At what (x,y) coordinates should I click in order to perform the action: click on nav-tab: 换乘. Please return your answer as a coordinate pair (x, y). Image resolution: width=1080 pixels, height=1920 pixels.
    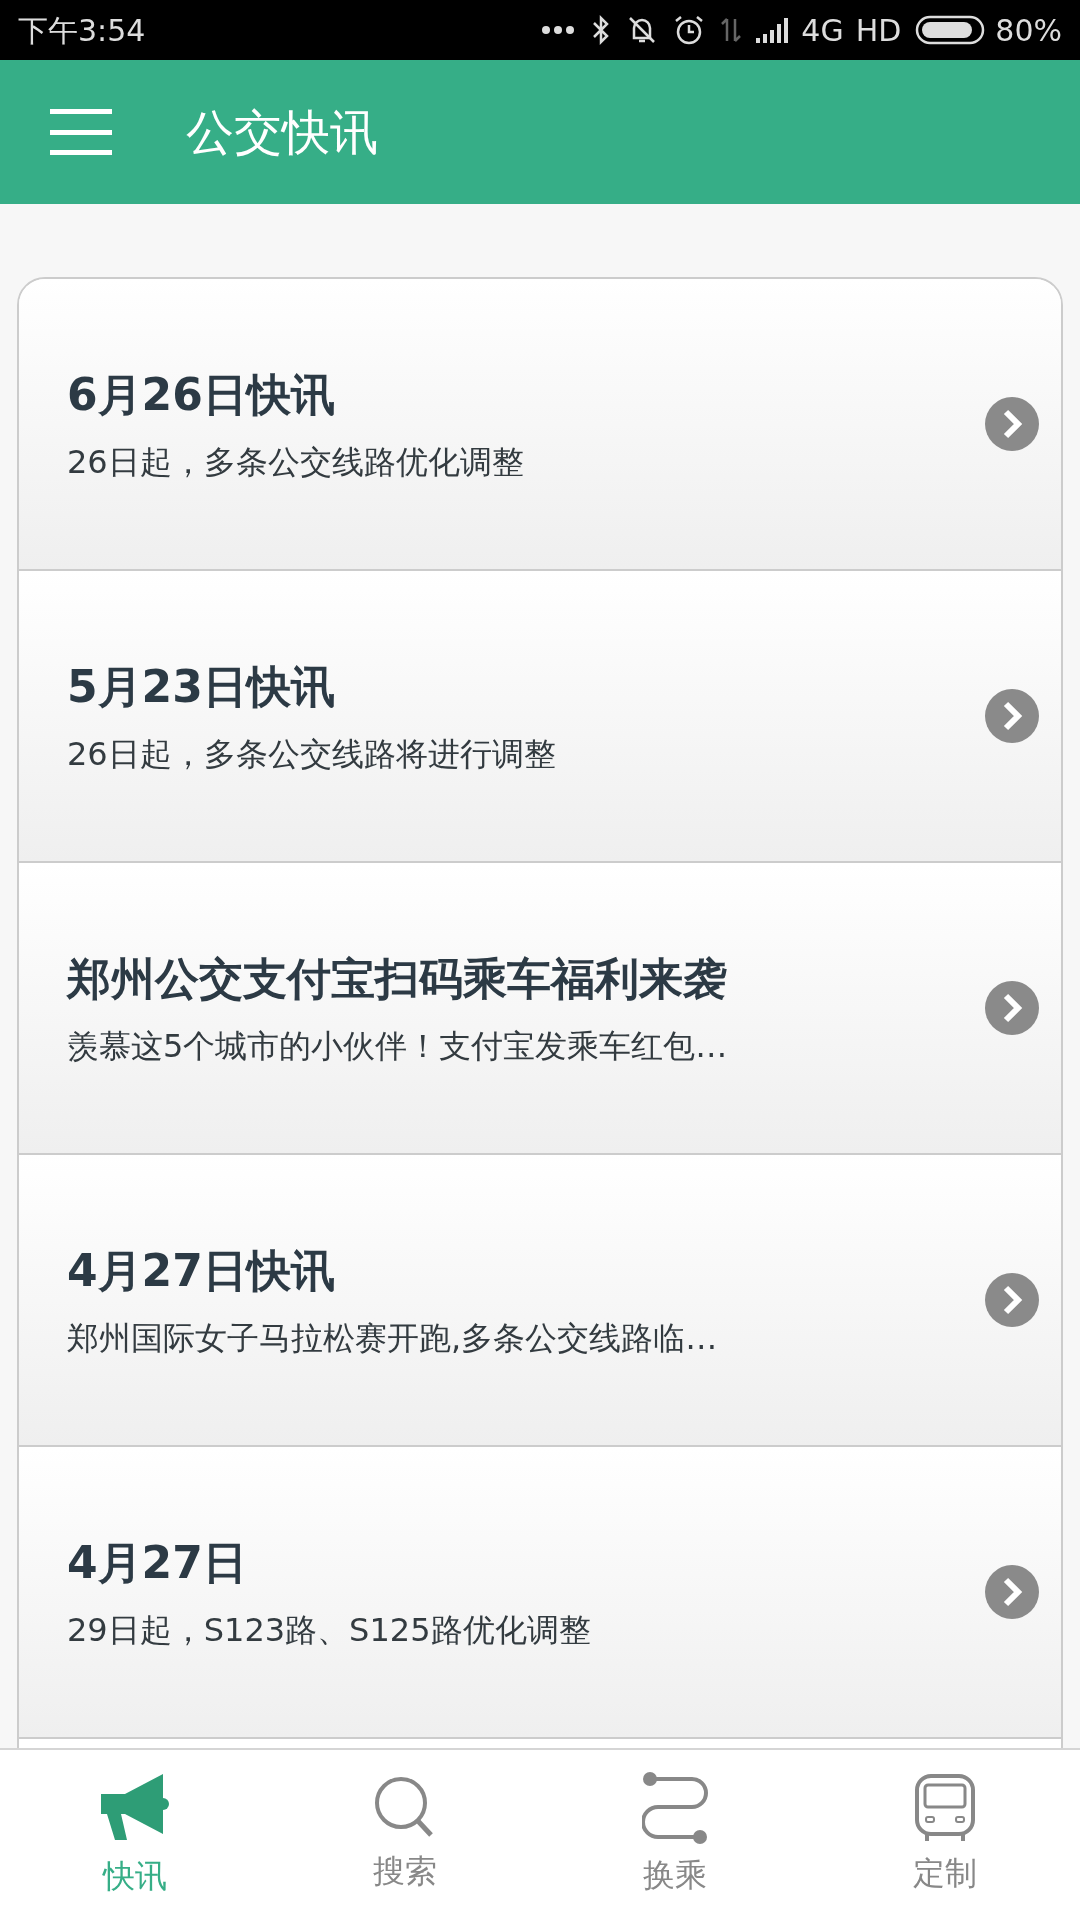
    Looking at the image, I should click on (675, 1835).